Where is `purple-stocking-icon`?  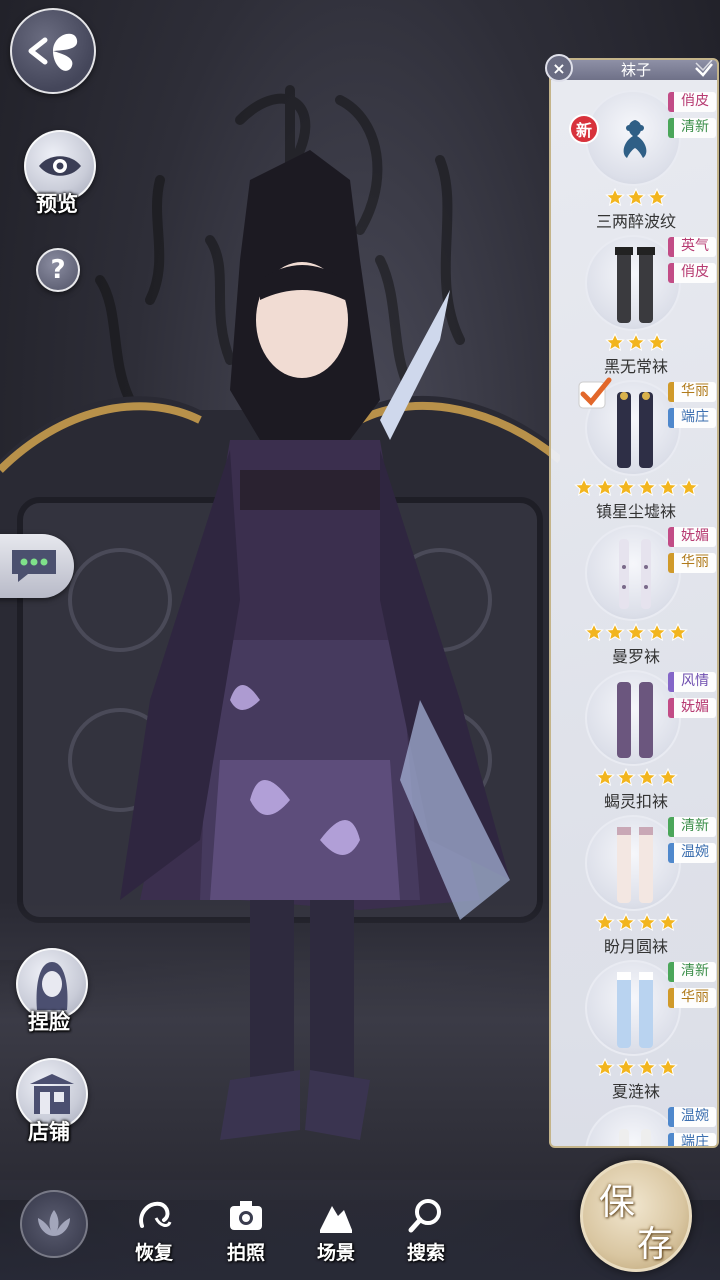 purple-stocking-icon is located at coordinates (635, 720).